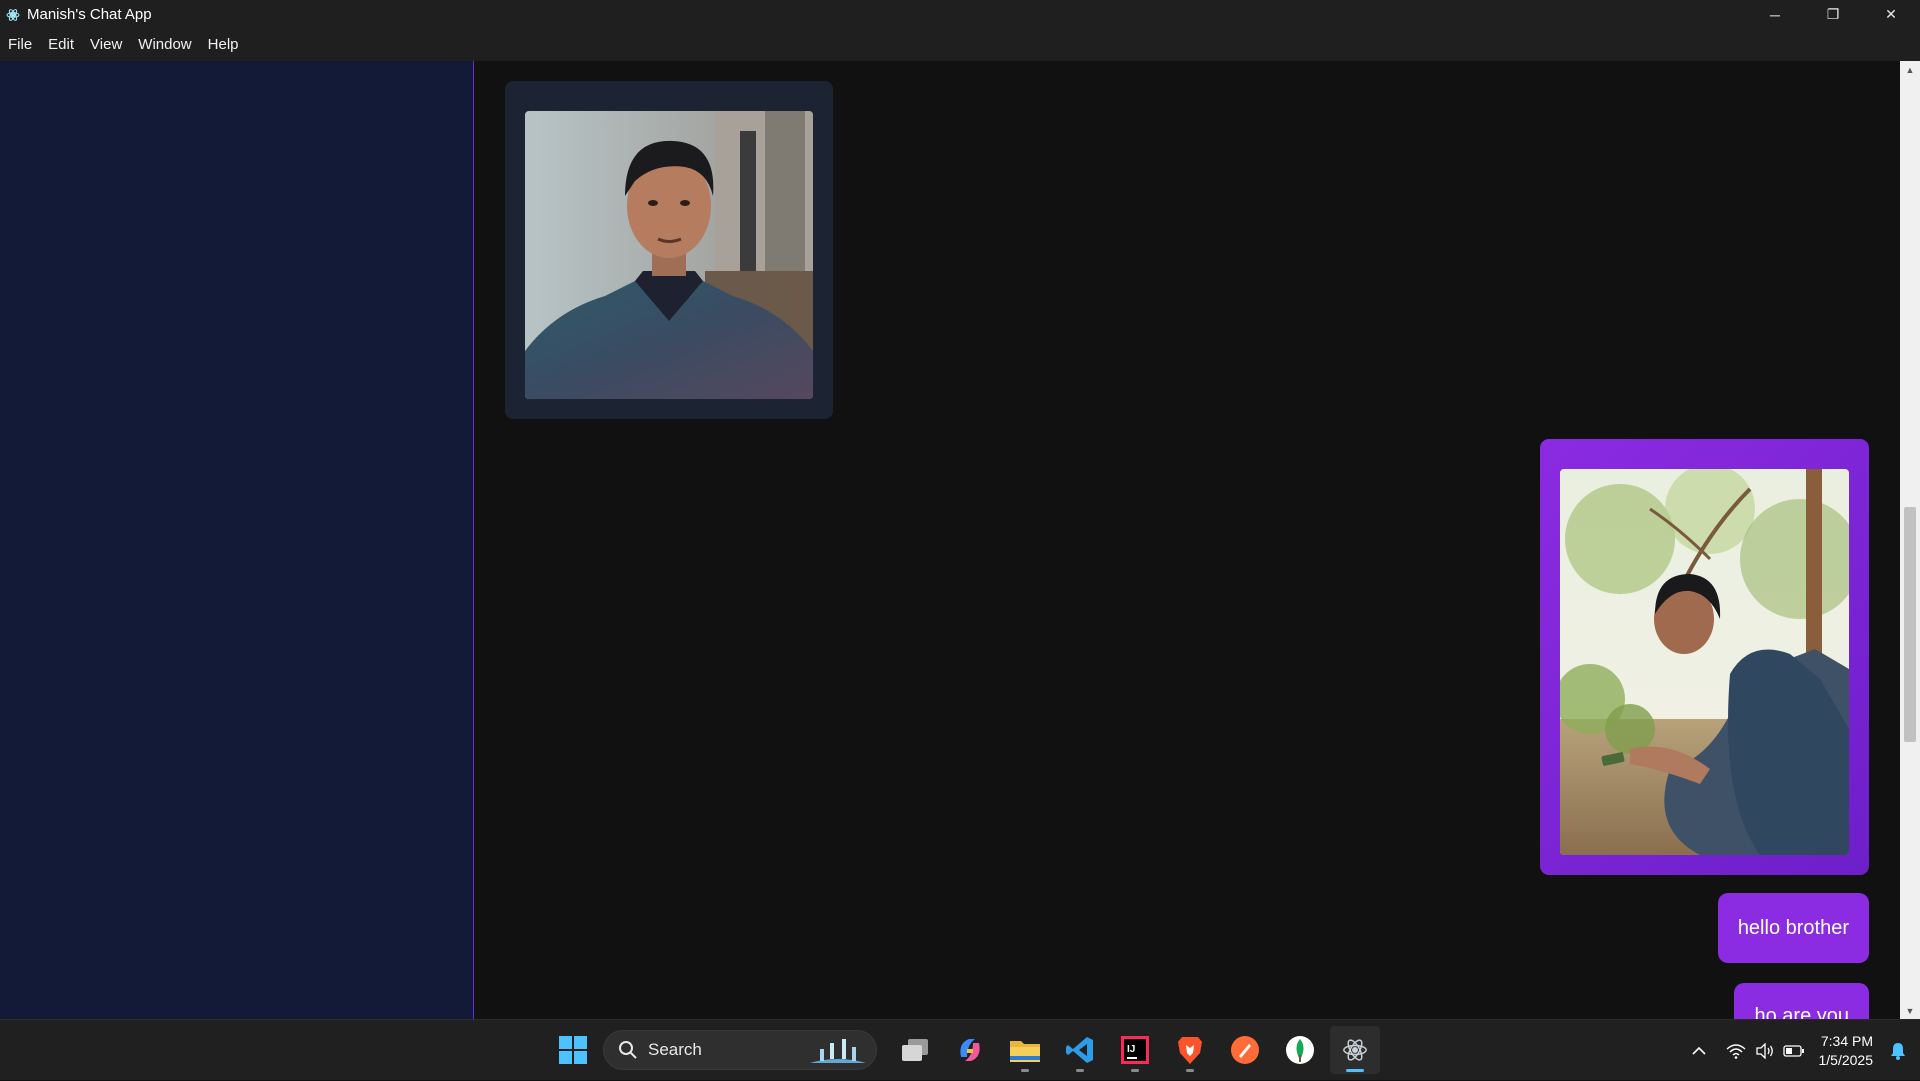 The height and width of the screenshot is (1081, 1920). I want to click on wifi-icon, so click(1736, 1051).